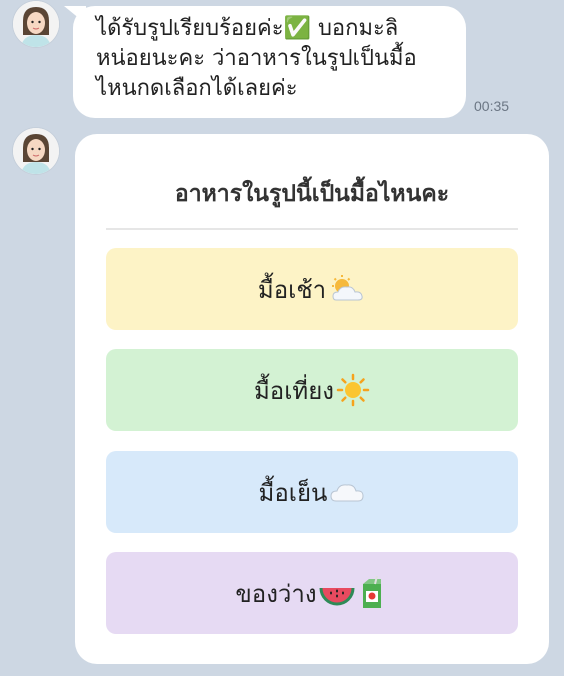 Image resolution: width=564 pixels, height=676 pixels. I want to click on option-dinner-button: มื้อเย็น, so click(312, 492).